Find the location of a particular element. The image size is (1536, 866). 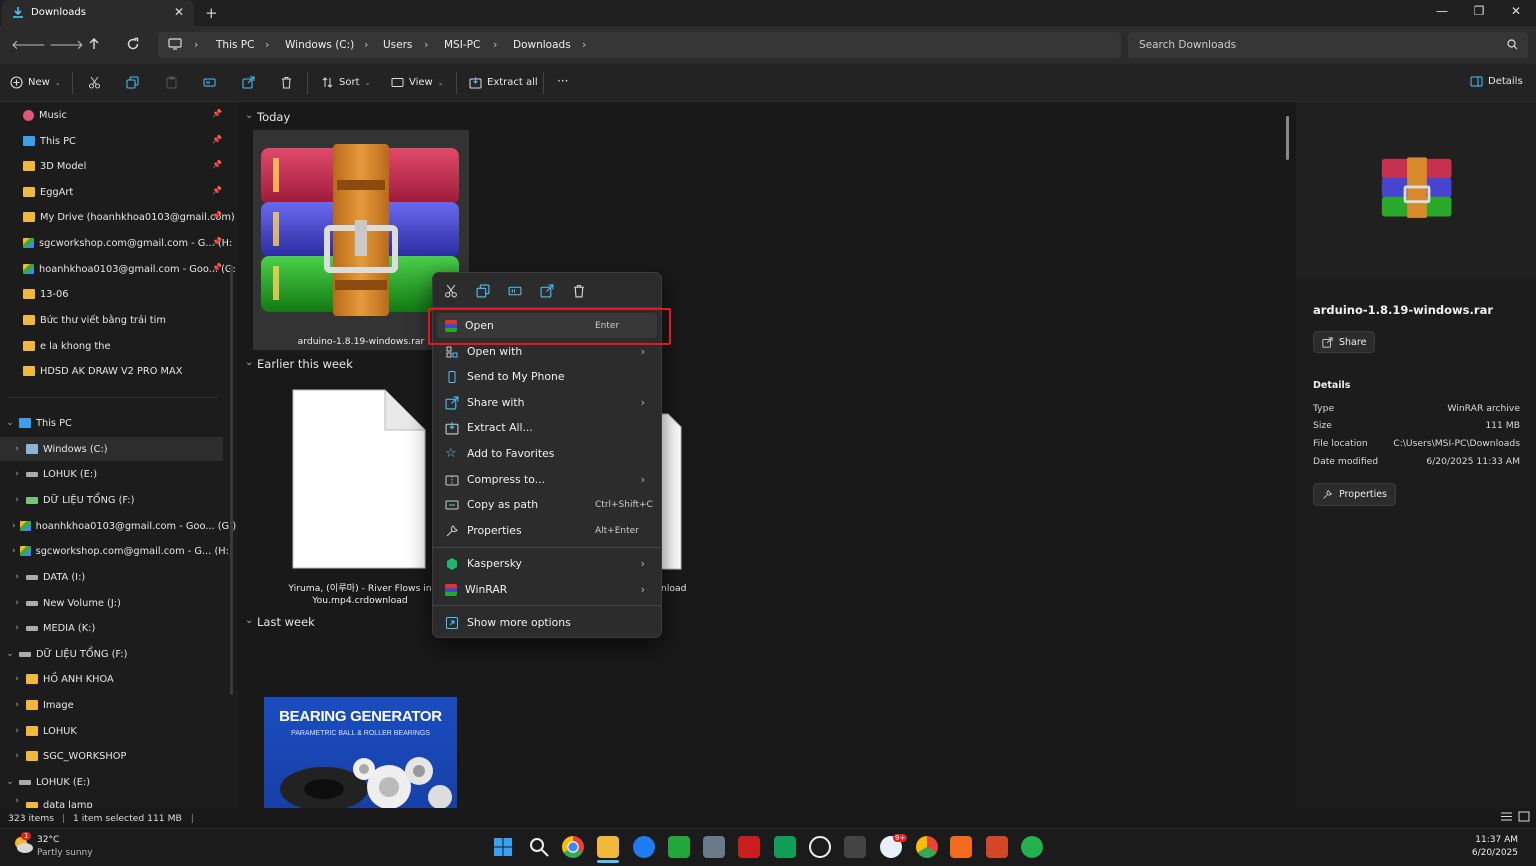

nav-item-hoanhkhoa-quick: hoanhkhoa0103@gmail.com - Goo... (G: 📌 is located at coordinates (118, 269).